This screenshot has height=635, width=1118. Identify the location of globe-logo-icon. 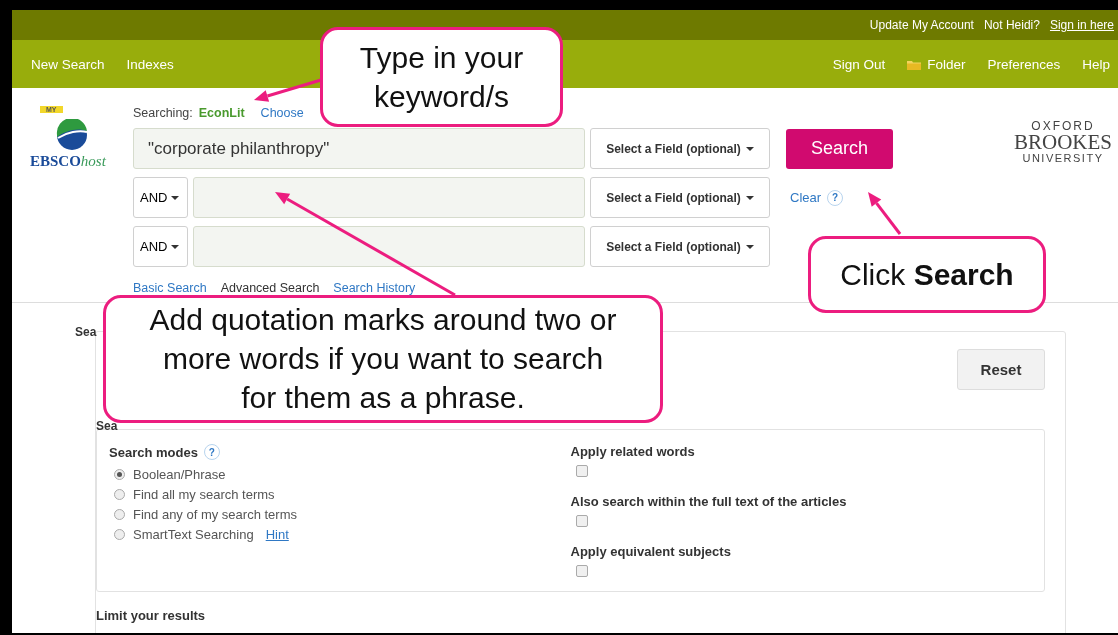
(72, 135).